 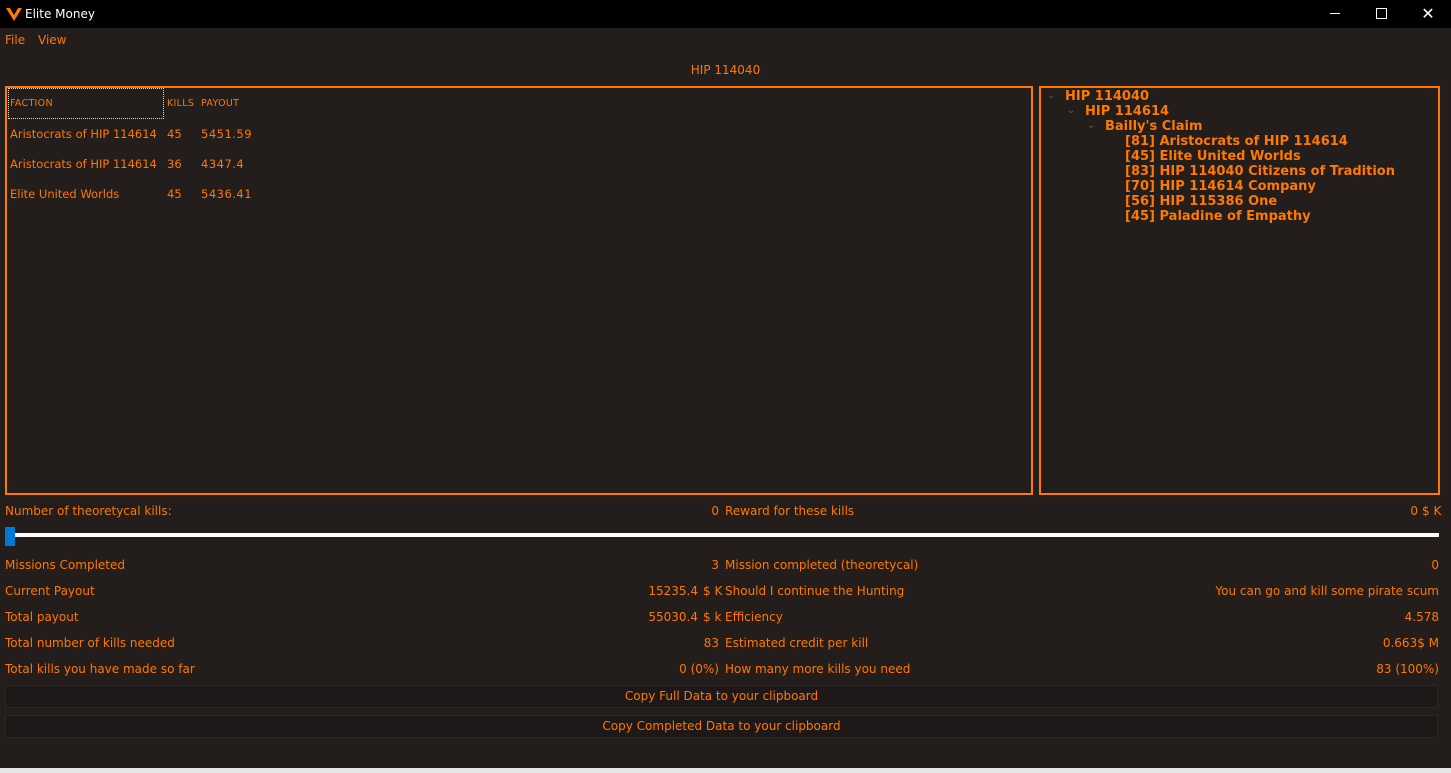 I want to click on minimize-icon, so click(x=1335, y=13).